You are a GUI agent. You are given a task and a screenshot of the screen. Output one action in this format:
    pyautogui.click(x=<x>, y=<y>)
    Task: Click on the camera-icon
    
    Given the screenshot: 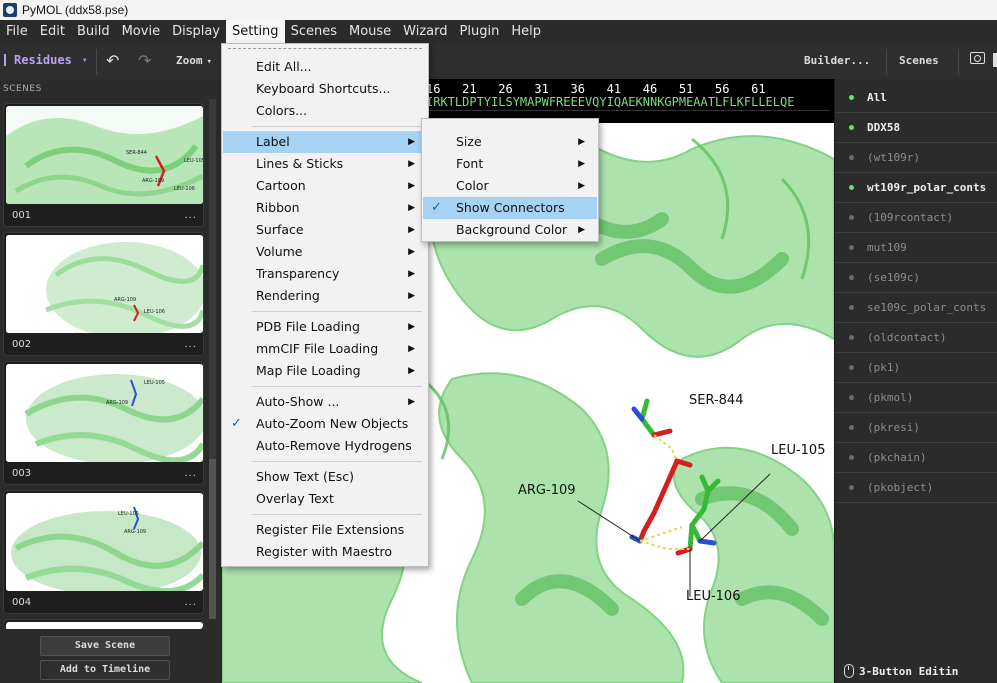 What is the action you would take?
    pyautogui.click(x=977, y=58)
    